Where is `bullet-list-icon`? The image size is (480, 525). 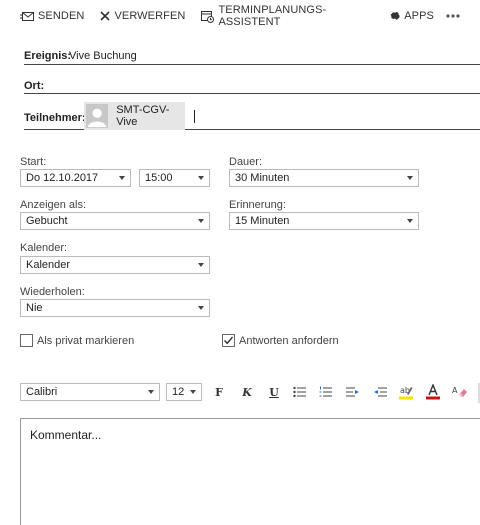 bullet-list-icon is located at coordinates (299, 392).